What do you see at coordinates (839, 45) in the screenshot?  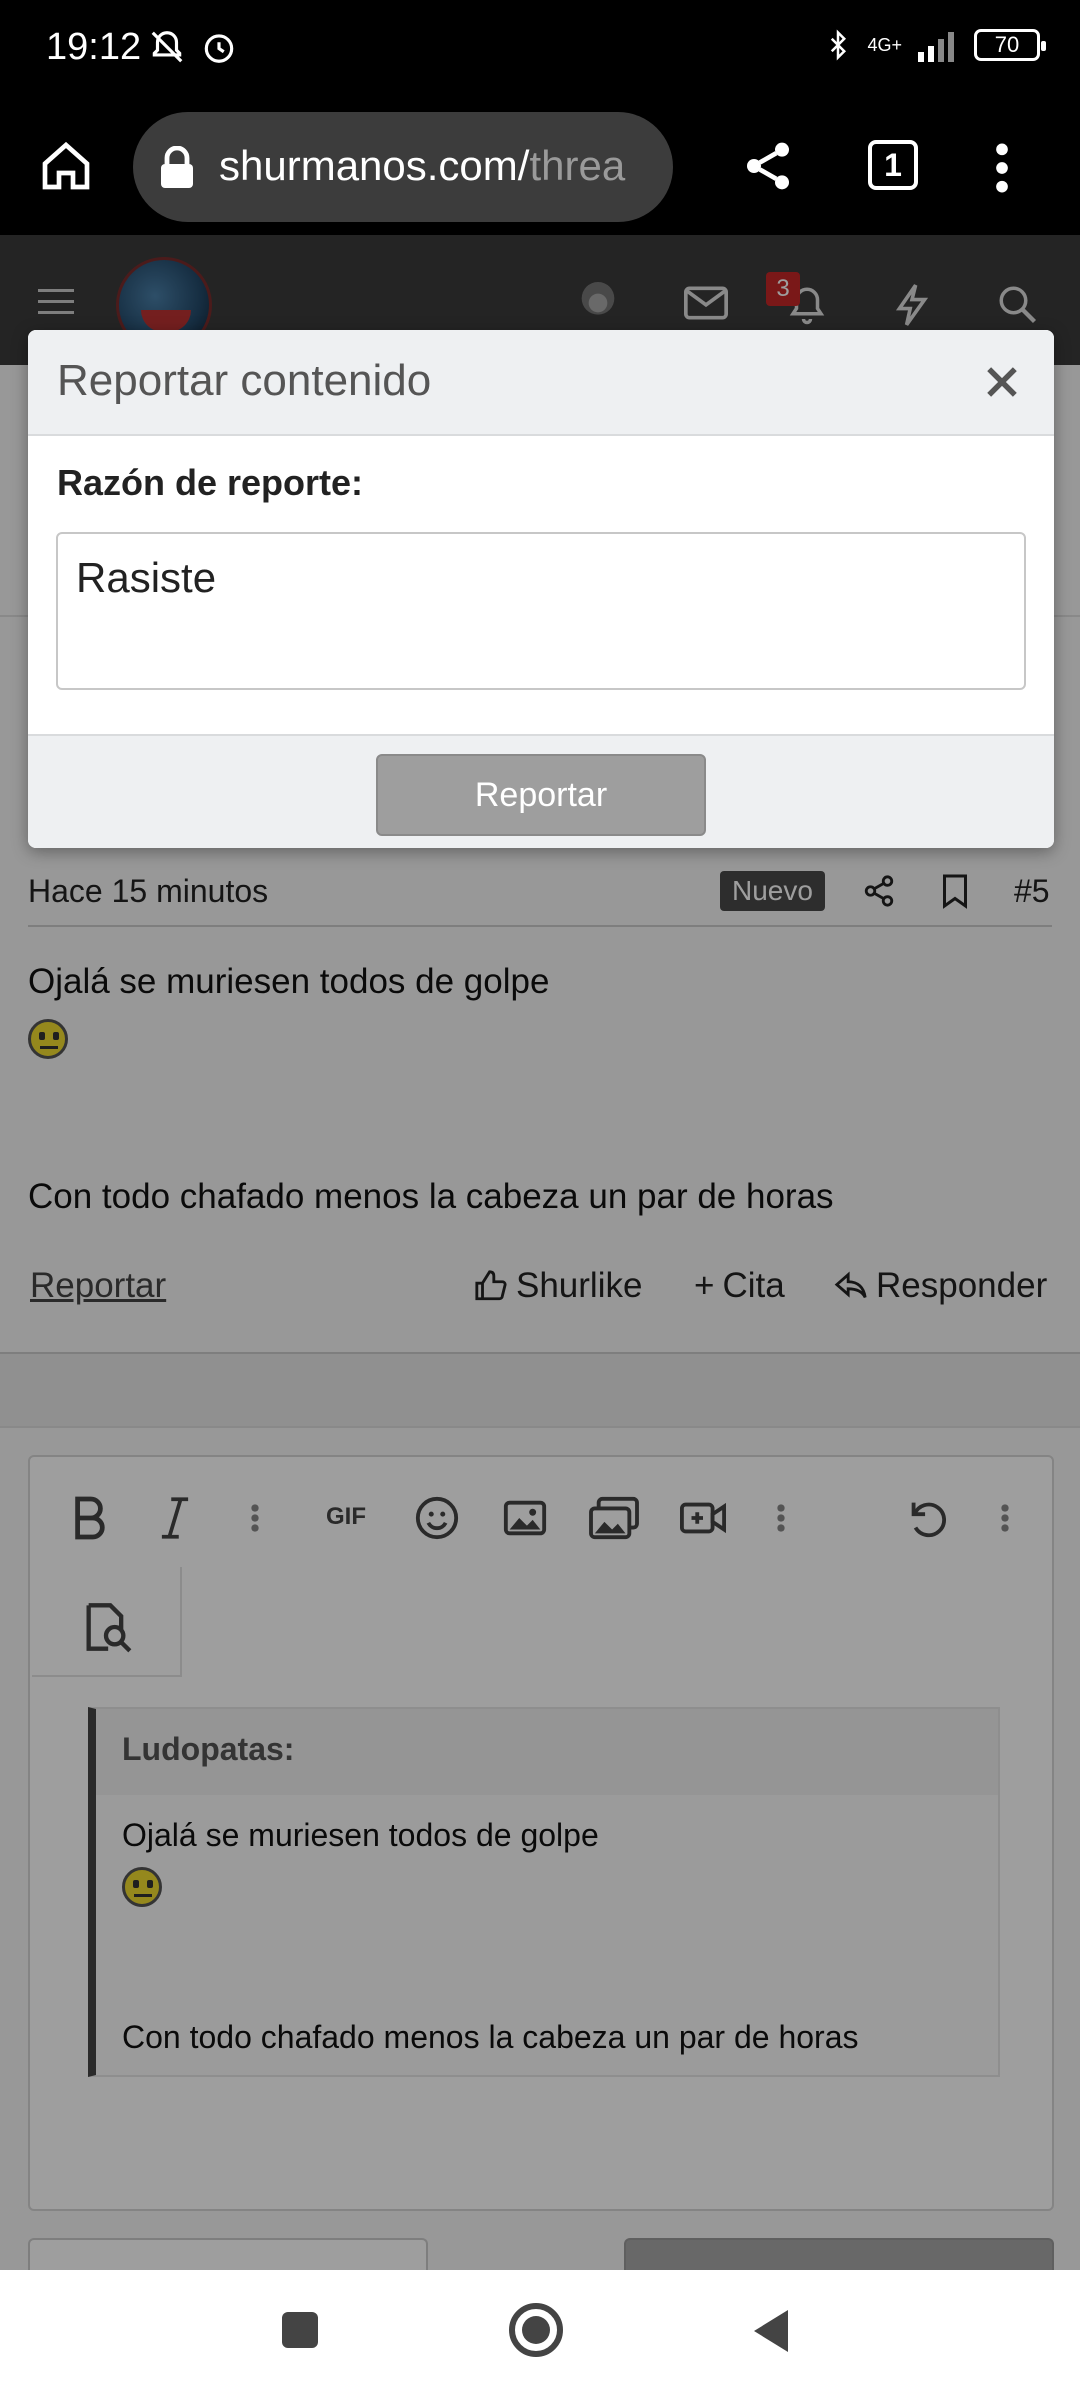 I see `bluetooth-icon` at bounding box center [839, 45].